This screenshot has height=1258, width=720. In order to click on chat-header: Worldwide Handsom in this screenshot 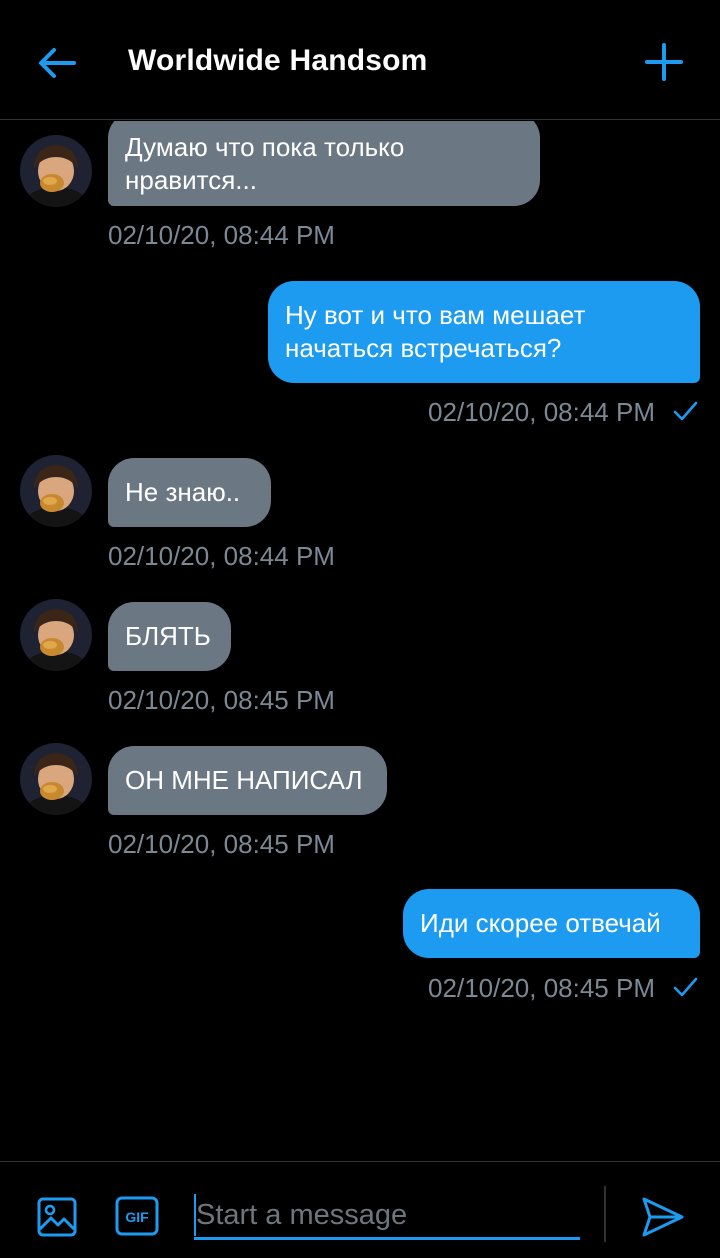, I will do `click(360, 60)`.